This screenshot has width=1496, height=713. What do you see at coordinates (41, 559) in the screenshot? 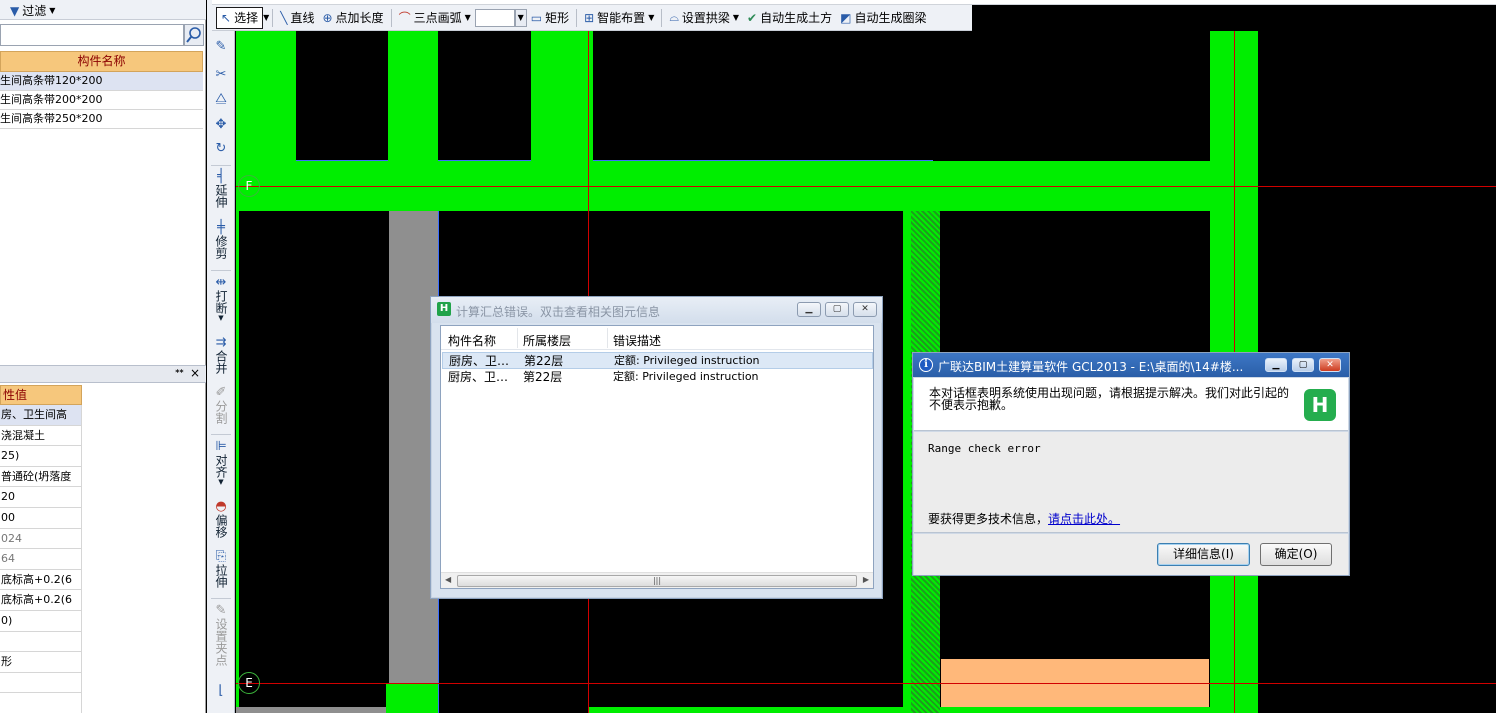
I see `property-row: 64` at bounding box center [41, 559].